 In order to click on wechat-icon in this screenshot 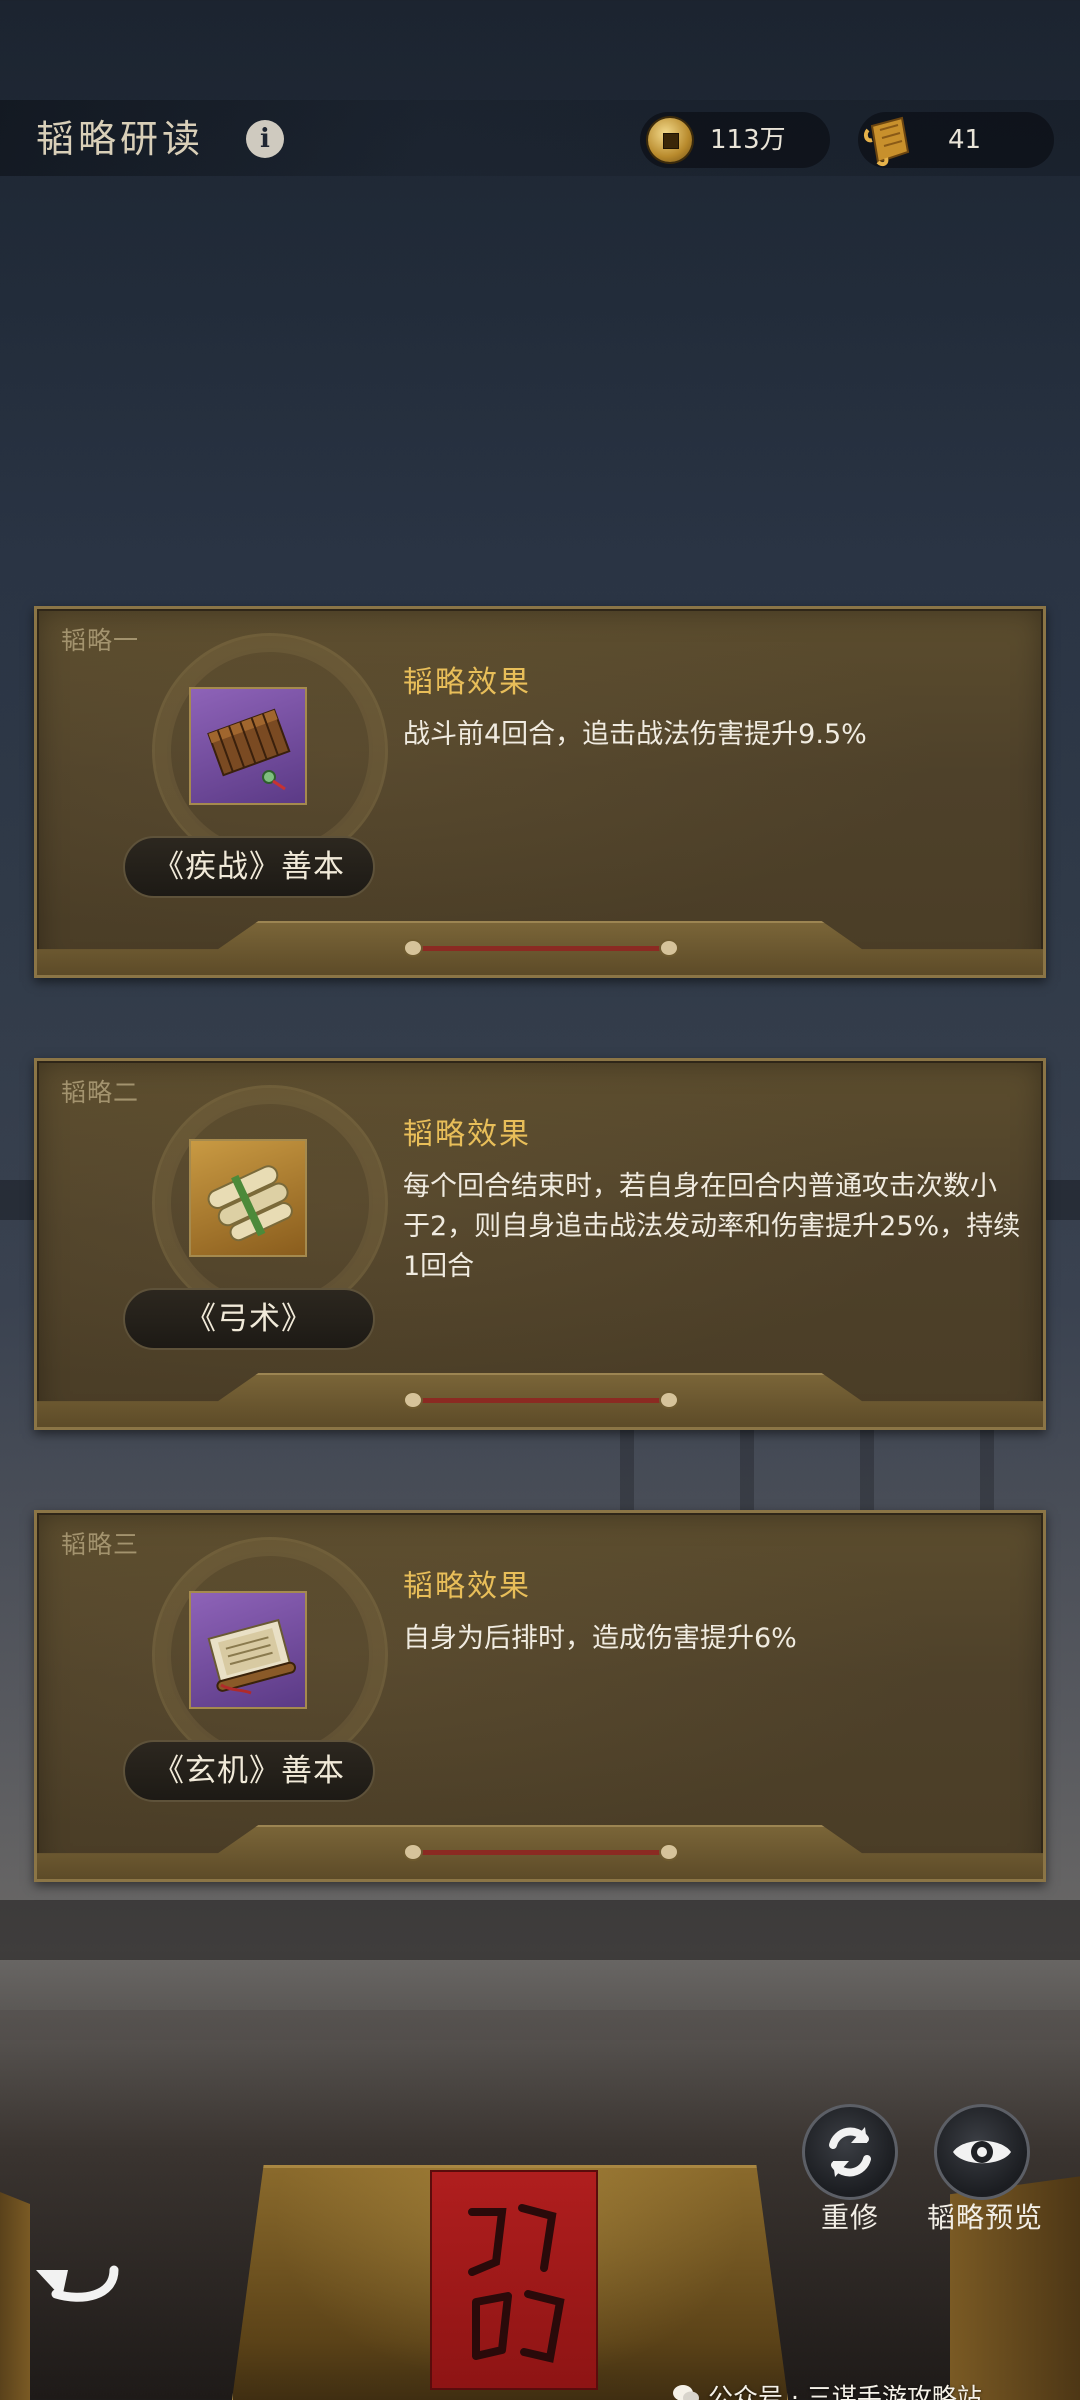, I will do `click(686, 2391)`.